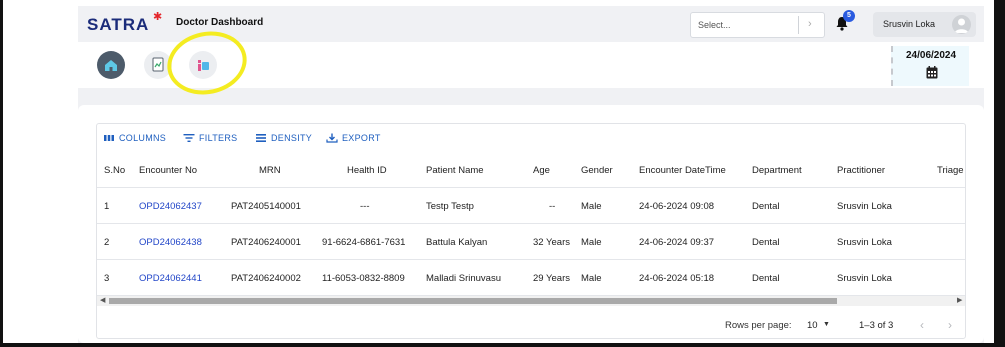  What do you see at coordinates (170, 278) in the screenshot?
I see `encounter-link: OPD24062441` at bounding box center [170, 278].